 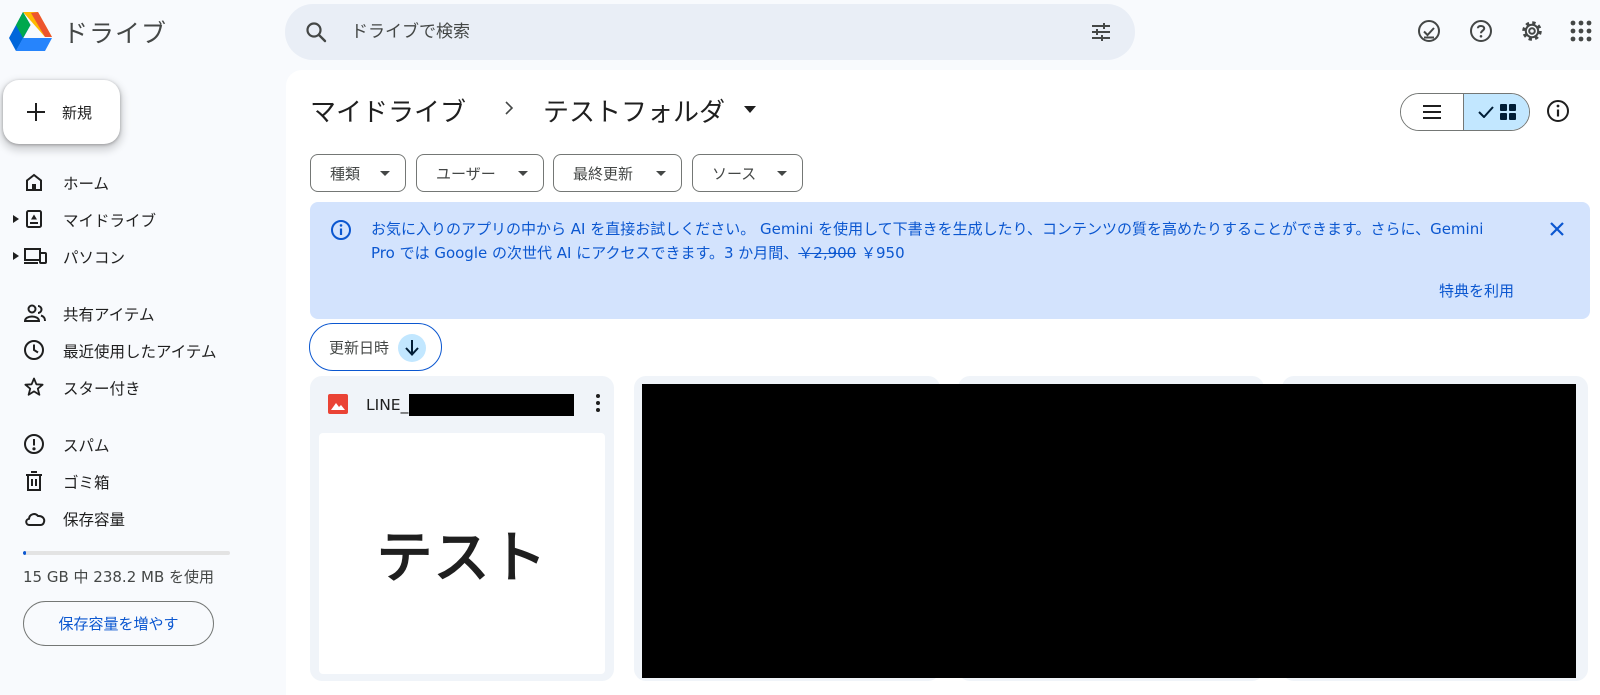 What do you see at coordinates (1557, 229) in the screenshot?
I see `close-icon` at bounding box center [1557, 229].